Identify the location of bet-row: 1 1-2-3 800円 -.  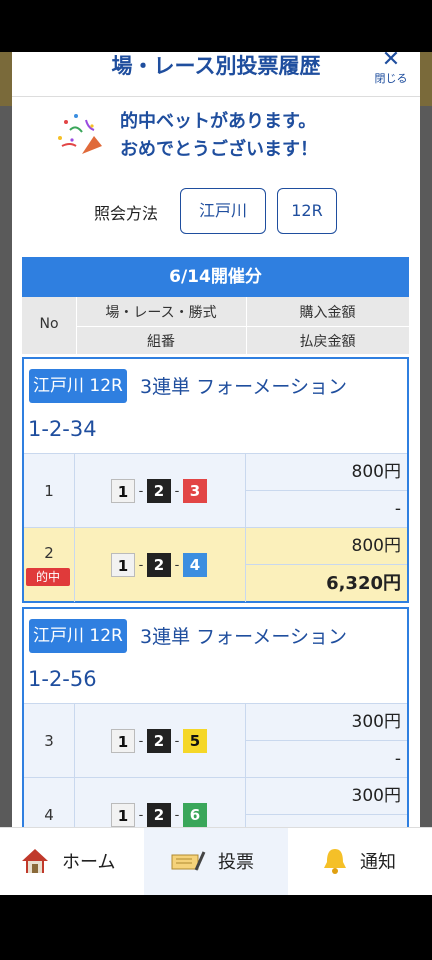
(215, 490).